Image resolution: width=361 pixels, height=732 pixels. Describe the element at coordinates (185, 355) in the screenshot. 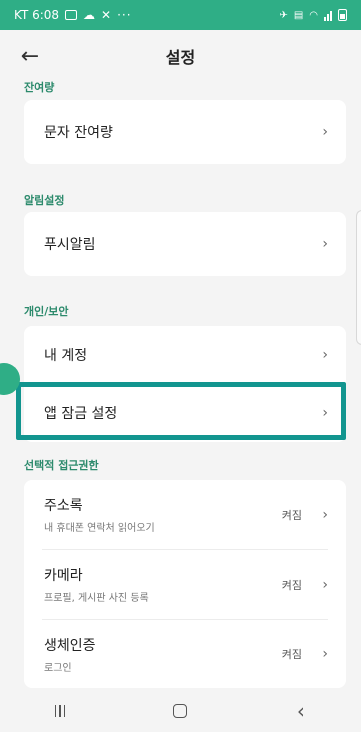

I see `my-account-row: 내 계정 ›` at that location.